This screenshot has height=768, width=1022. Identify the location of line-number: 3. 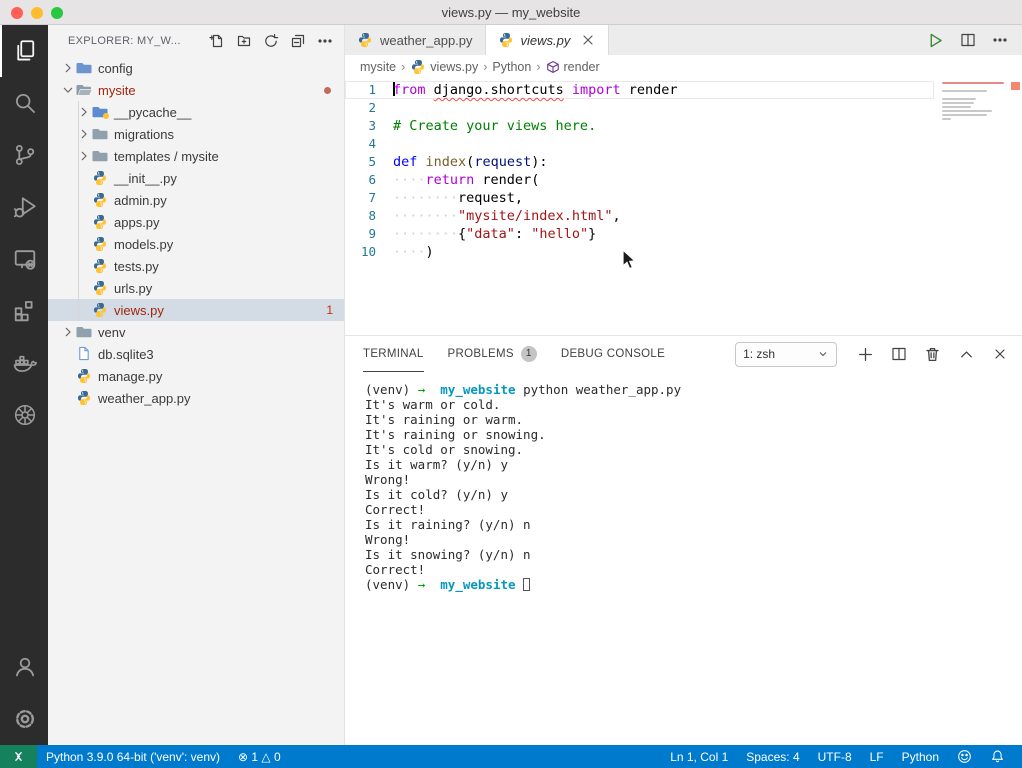
(372, 125).